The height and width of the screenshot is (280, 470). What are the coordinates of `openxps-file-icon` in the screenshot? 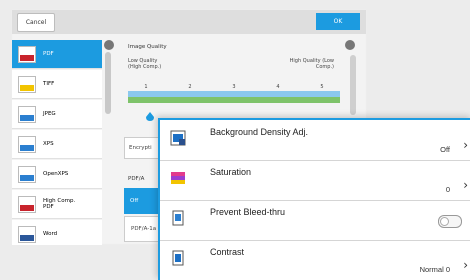 It's located at (27, 174).